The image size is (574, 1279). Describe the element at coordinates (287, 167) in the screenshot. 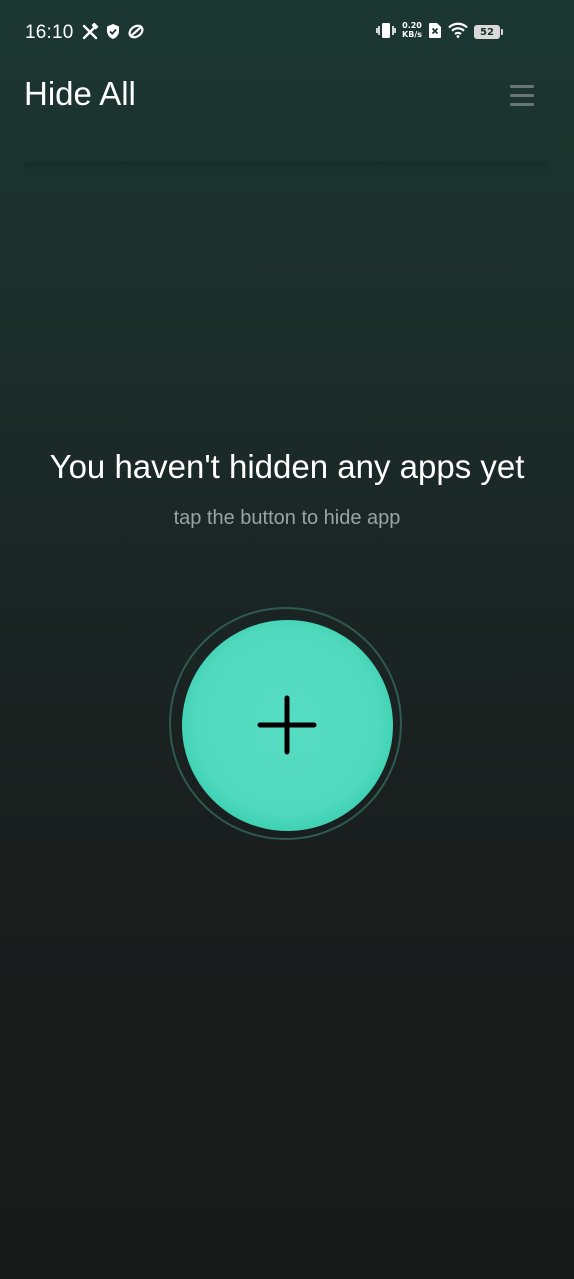

I see `header-divider` at that location.